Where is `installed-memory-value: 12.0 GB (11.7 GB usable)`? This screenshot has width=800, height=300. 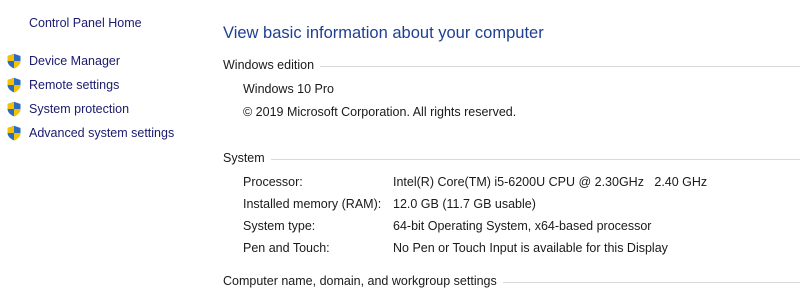
installed-memory-value: 12.0 GB (11.7 GB usable) is located at coordinates (464, 204).